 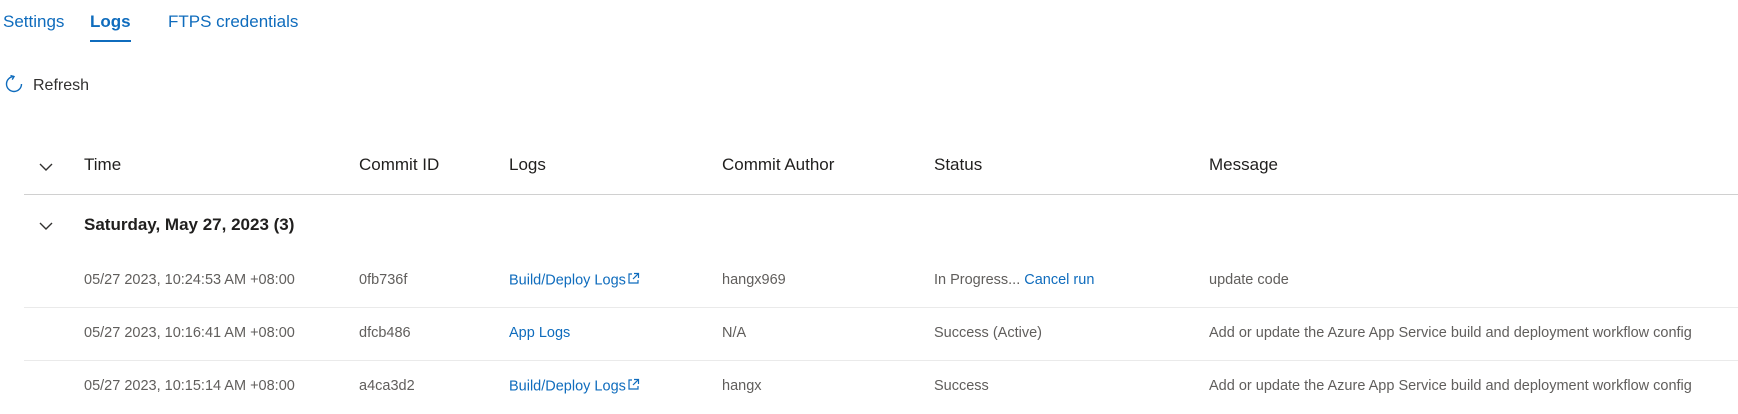 I want to click on author-cell: hangx, so click(x=742, y=386).